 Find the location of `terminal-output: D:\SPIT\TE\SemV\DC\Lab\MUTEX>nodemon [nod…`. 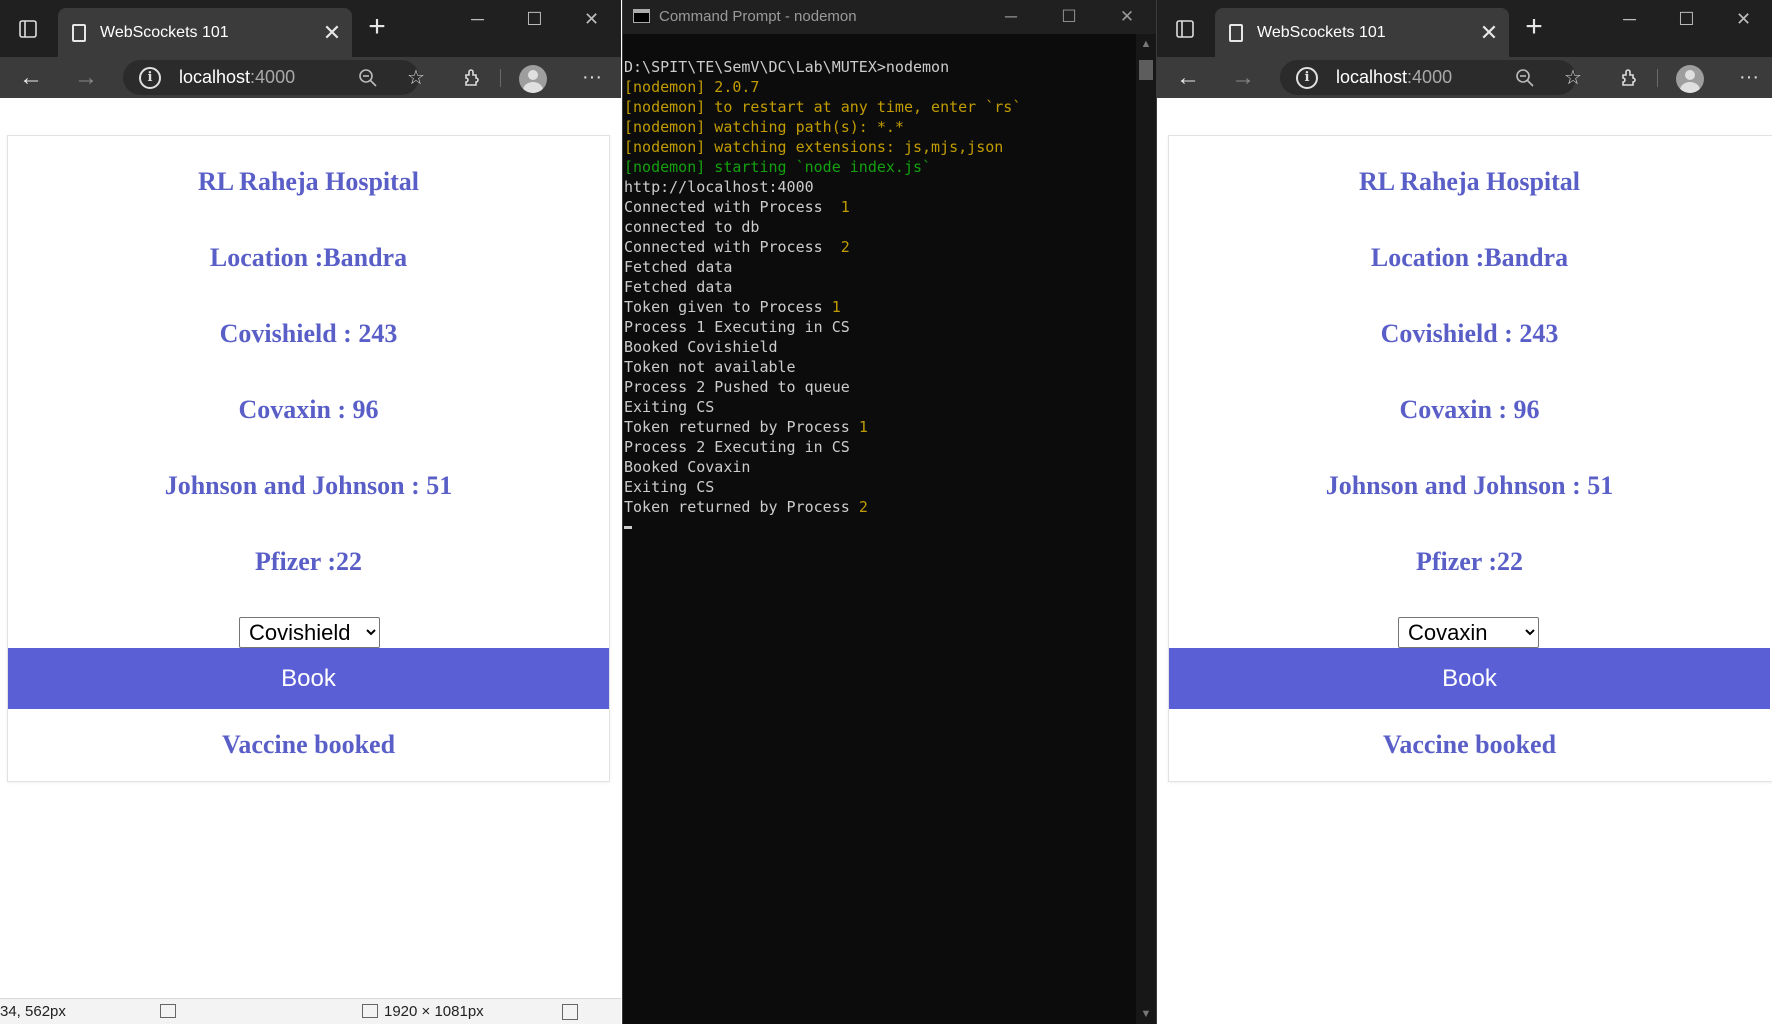

terminal-output: D:\SPIT\TE\SemV\DC\Lab\MUTEX>nodemon [nod… is located at coordinates (822, 297).